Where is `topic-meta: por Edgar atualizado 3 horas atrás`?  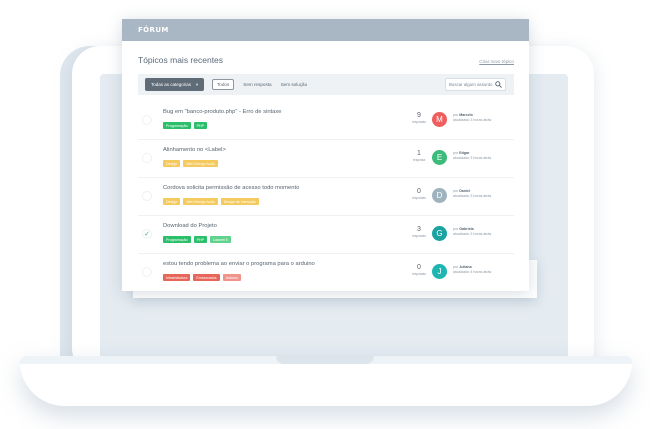 topic-meta: por Edgar atualizado 3 horas atrás is located at coordinates (472, 156).